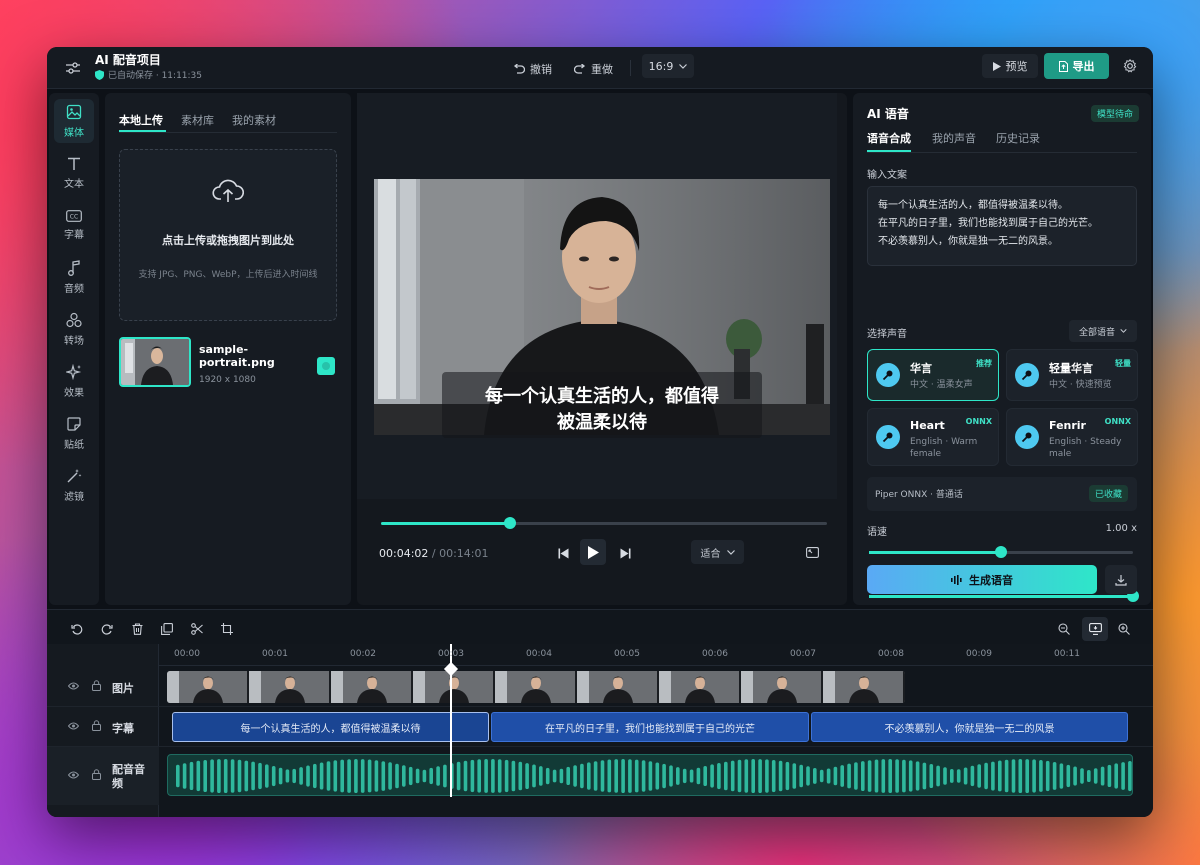  What do you see at coordinates (74, 329) in the screenshot?
I see `sidebar-item-transition: 转场` at bounding box center [74, 329].